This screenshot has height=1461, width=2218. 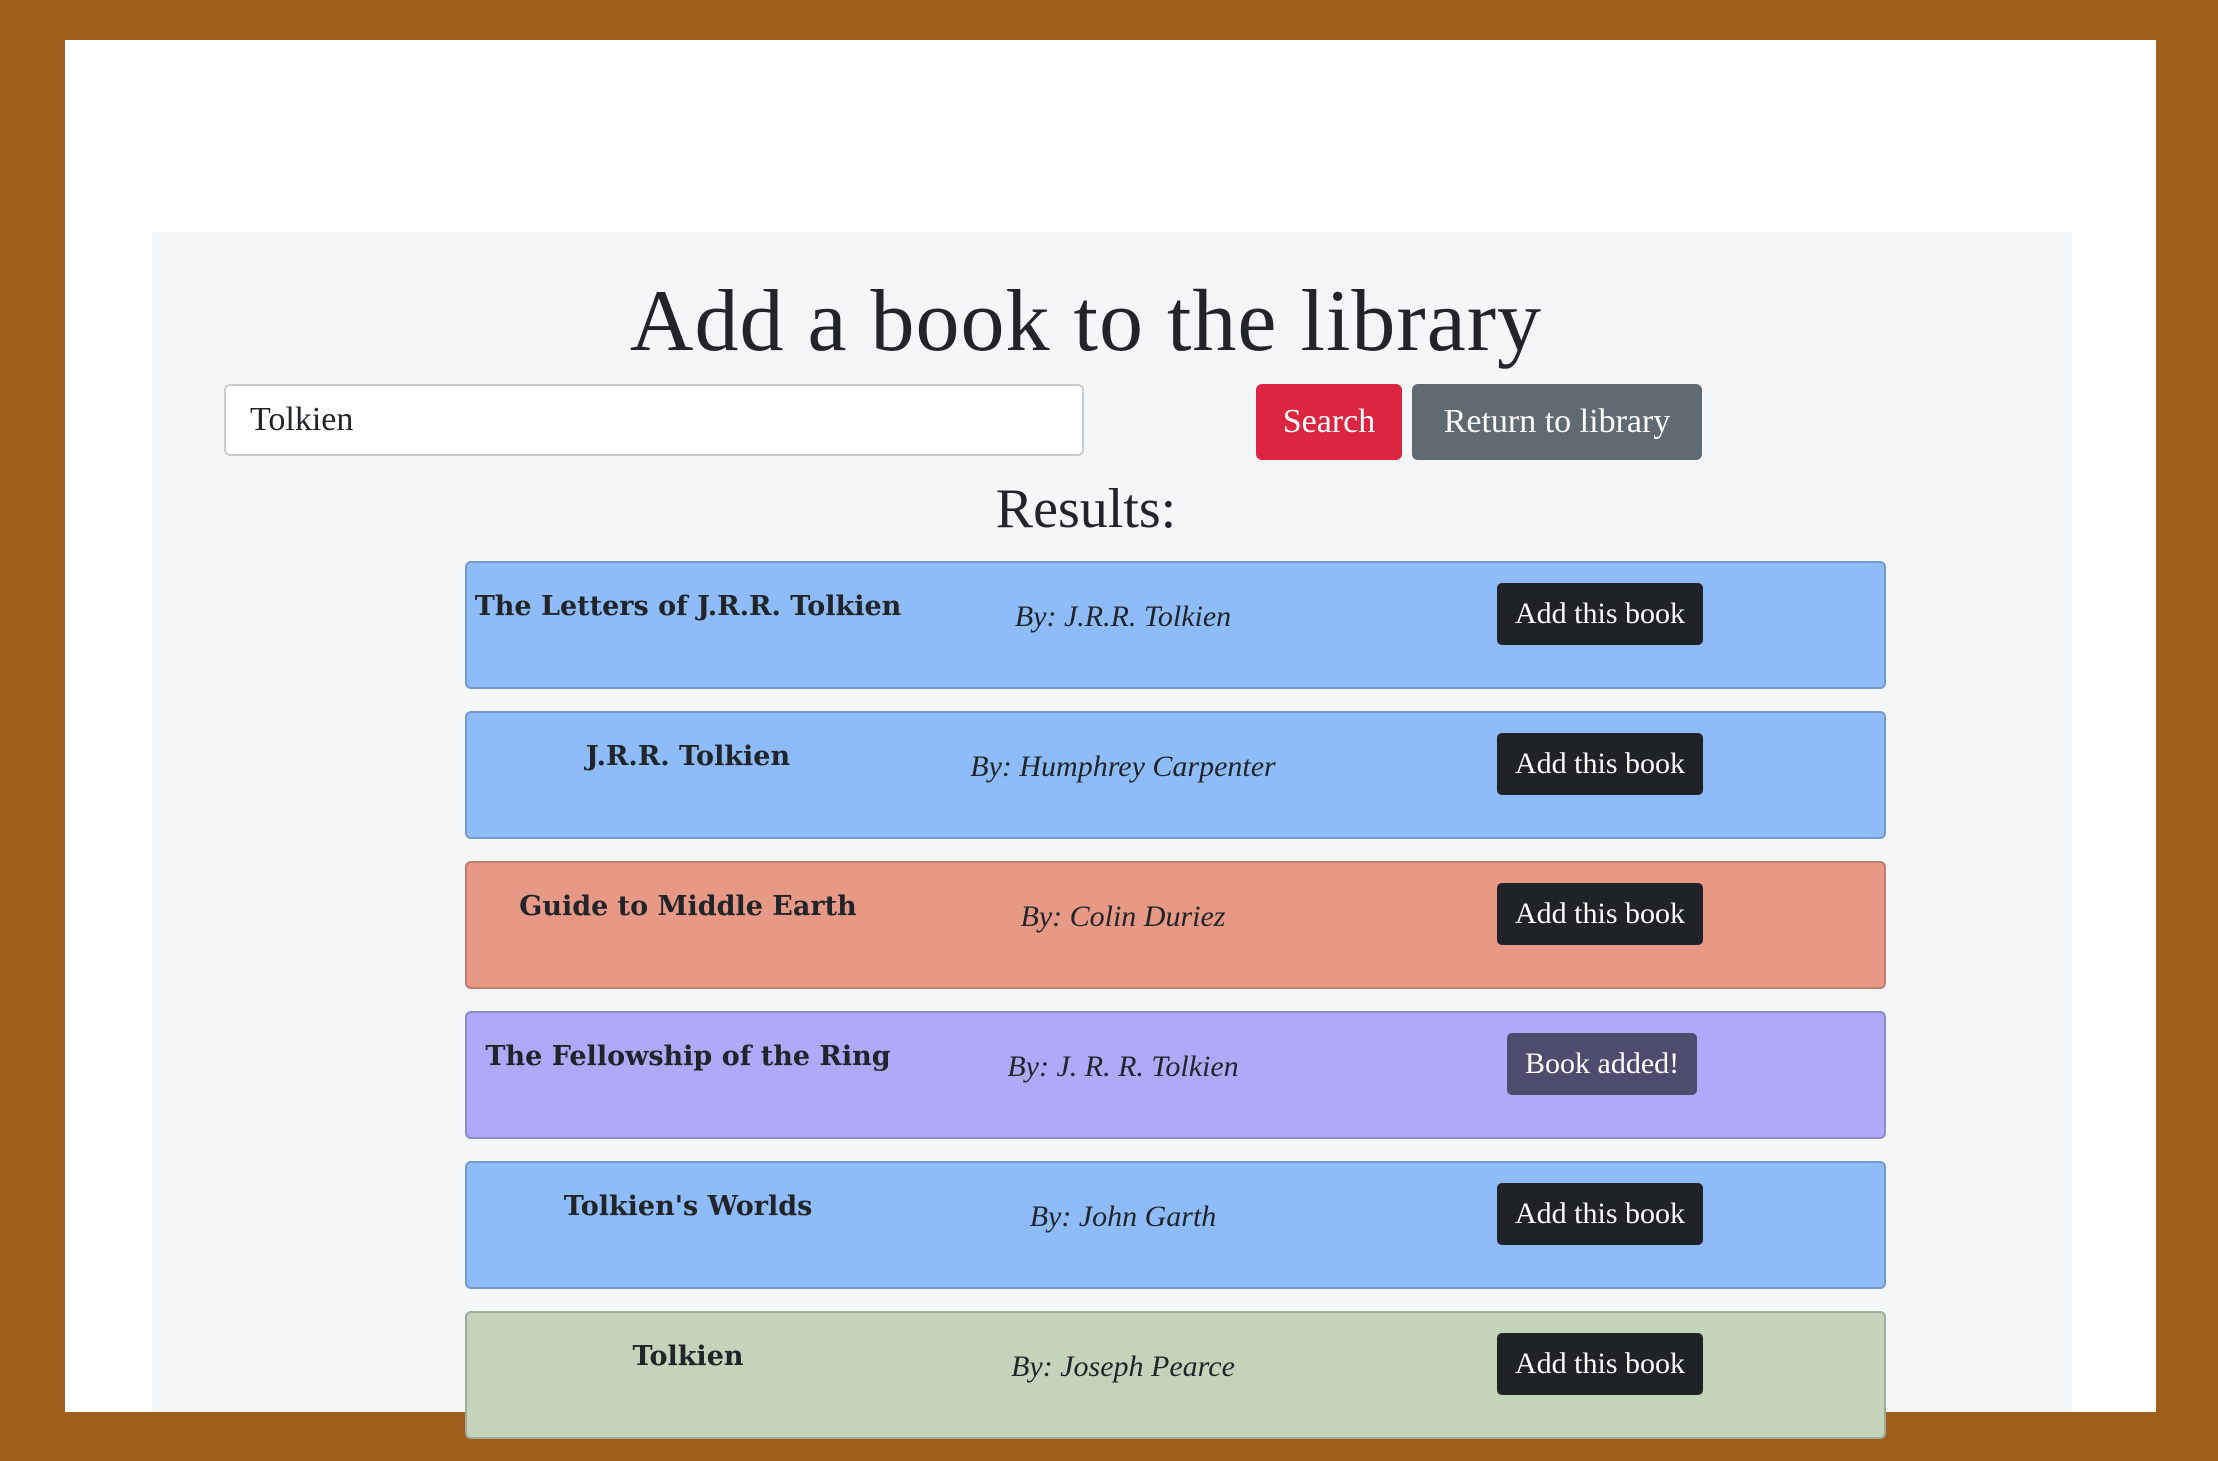 What do you see at coordinates (1123, 616) in the screenshot?
I see `book-author: By: J.R.R. Tolkien` at bounding box center [1123, 616].